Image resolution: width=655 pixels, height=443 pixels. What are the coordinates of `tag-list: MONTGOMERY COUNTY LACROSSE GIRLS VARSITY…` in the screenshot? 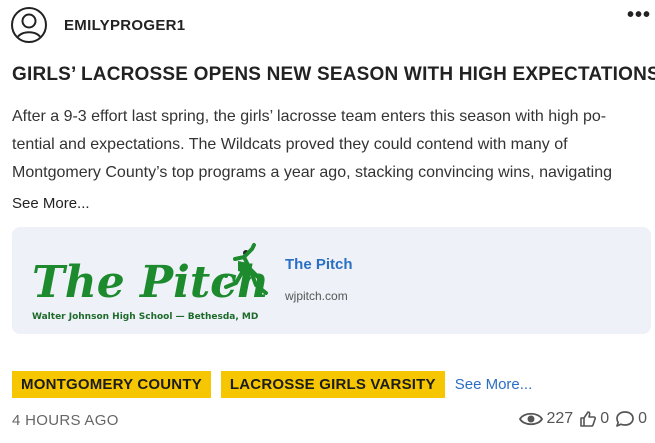 It's located at (272, 384).